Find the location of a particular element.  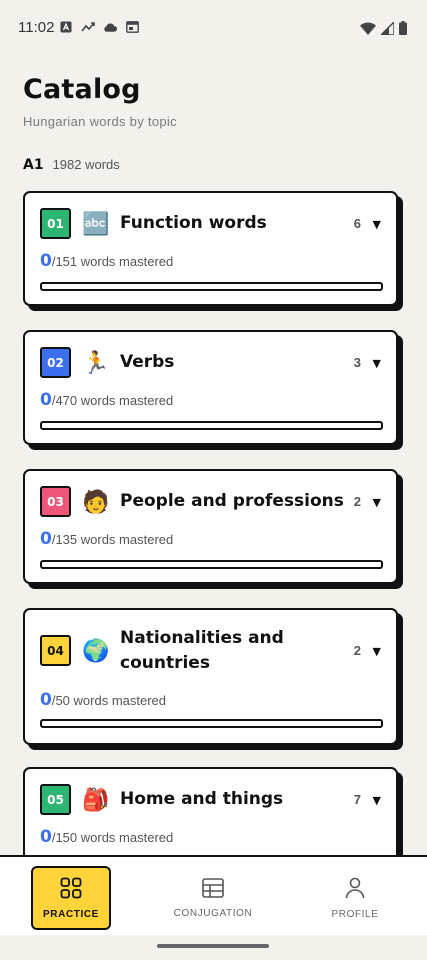

globe-icon: 🌍 is located at coordinates (96, 651).